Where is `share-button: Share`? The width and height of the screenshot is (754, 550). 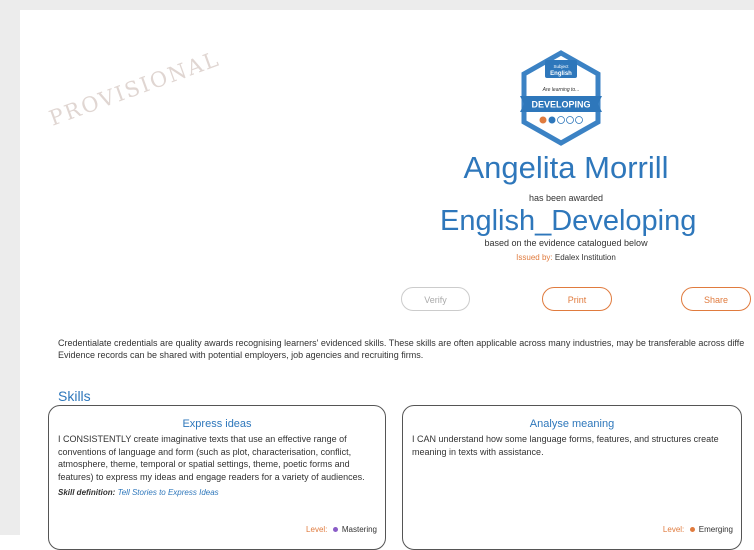 share-button: Share is located at coordinates (716, 299).